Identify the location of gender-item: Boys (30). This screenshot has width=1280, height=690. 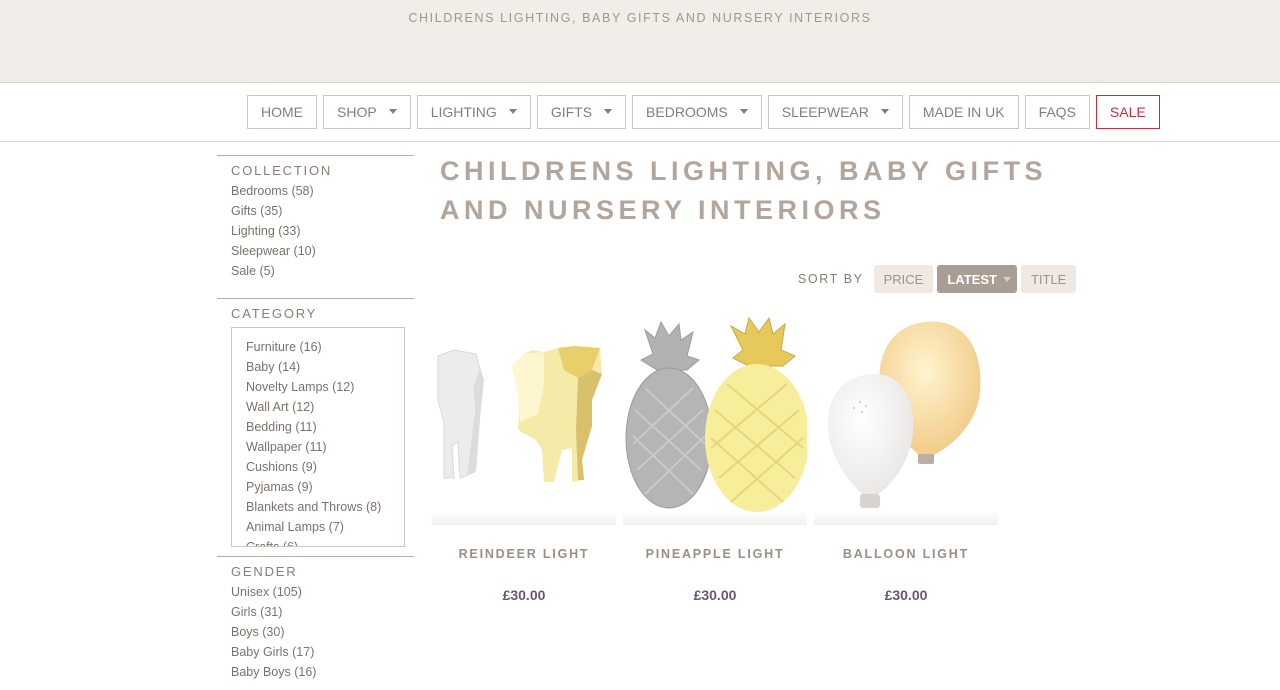
(322, 632).